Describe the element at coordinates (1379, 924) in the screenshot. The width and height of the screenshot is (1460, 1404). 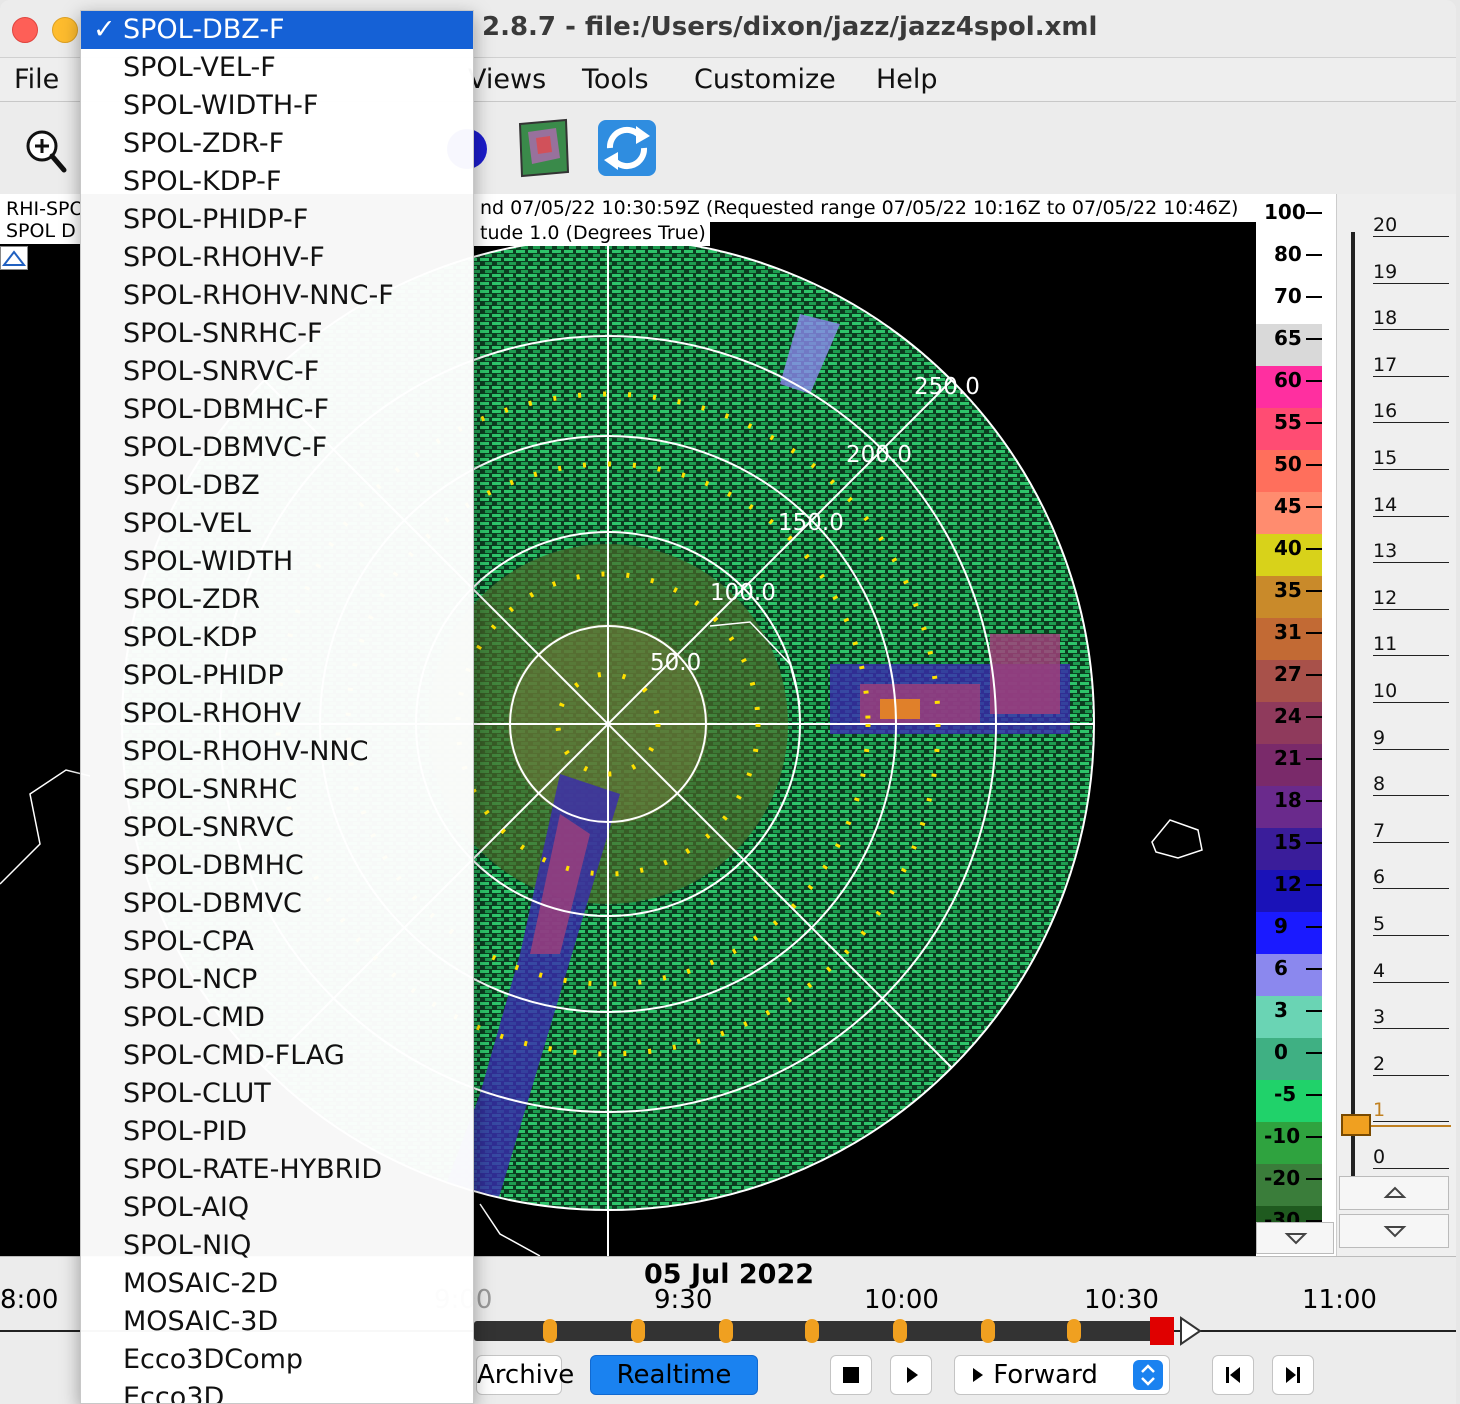
I see `altitude-level-label: 5` at that location.